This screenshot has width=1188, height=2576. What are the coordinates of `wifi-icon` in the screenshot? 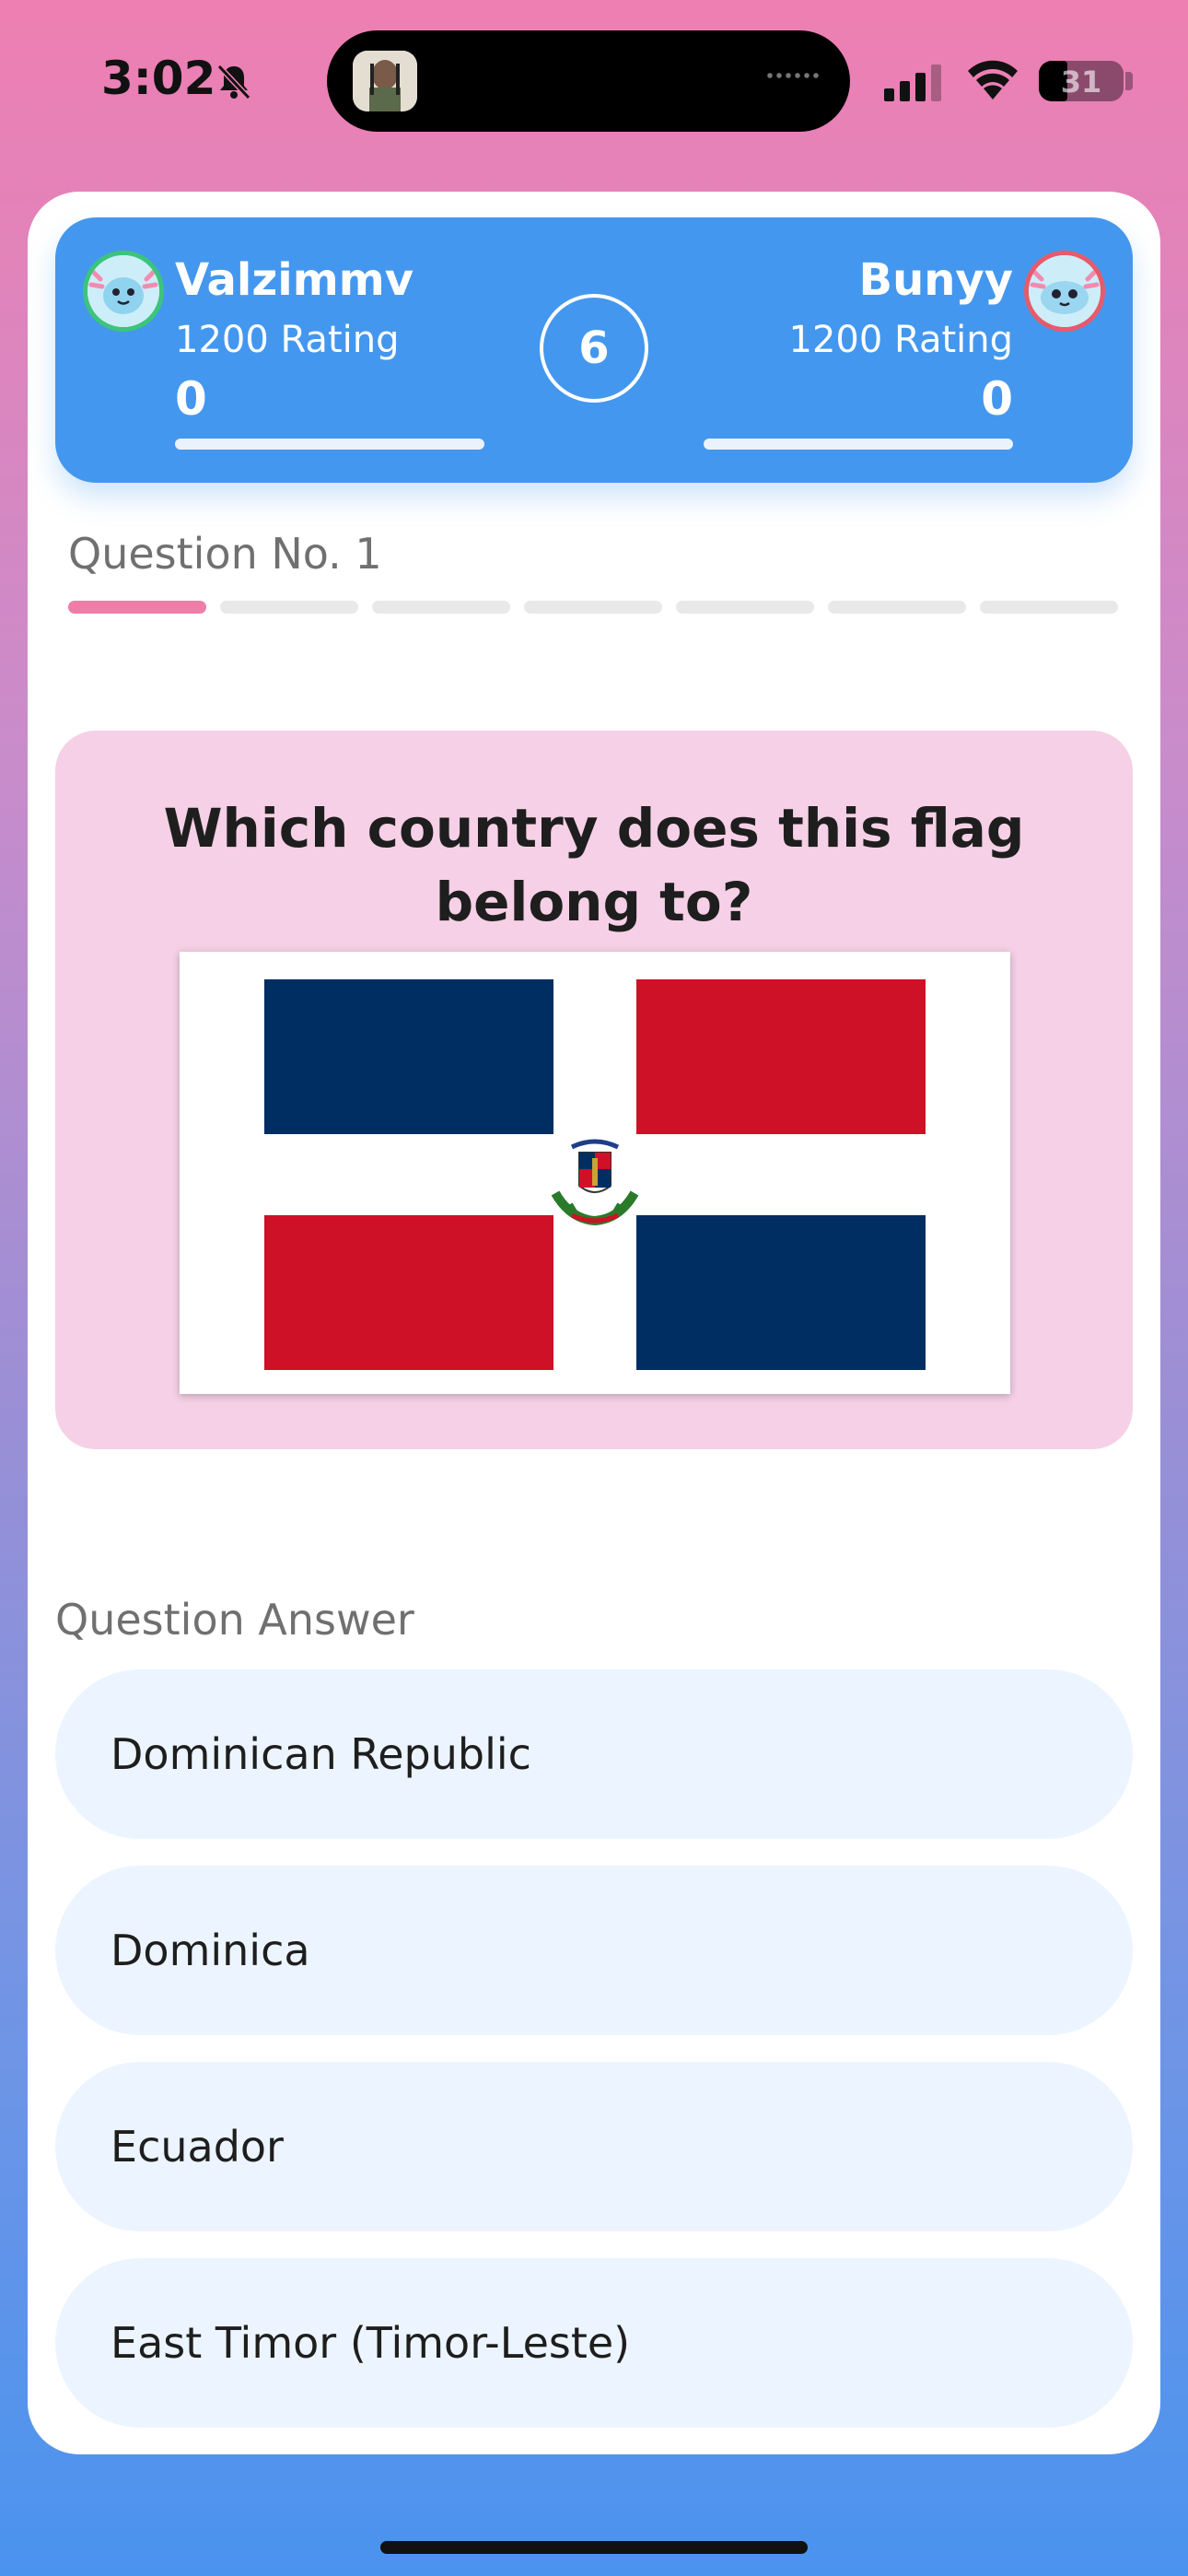 It's located at (993, 80).